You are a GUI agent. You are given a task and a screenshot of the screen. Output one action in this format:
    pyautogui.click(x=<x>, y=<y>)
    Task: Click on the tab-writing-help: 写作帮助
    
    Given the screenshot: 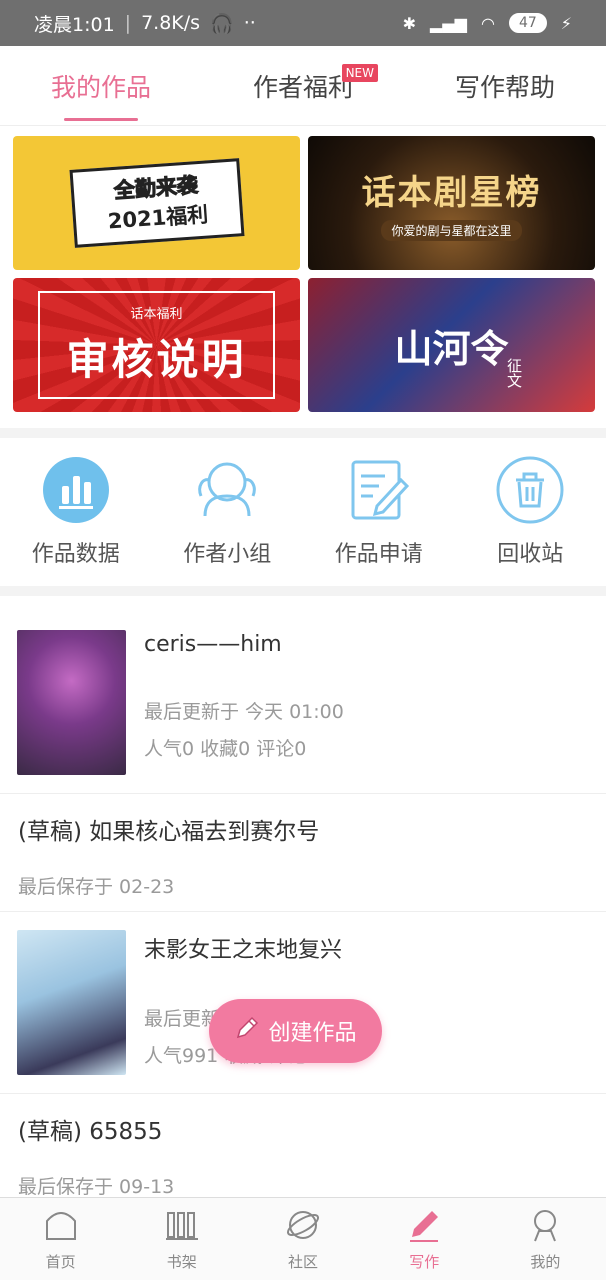 What is the action you would take?
    pyautogui.click(x=505, y=85)
    